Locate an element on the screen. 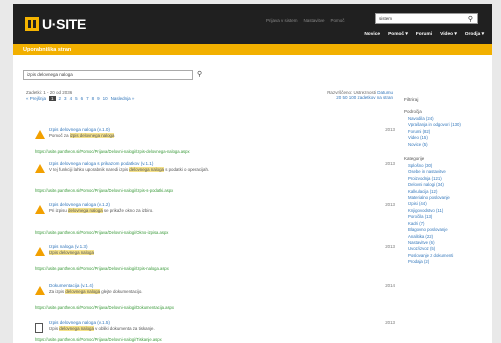  filter-heading: Filtriraj is located at coordinates (411, 100).